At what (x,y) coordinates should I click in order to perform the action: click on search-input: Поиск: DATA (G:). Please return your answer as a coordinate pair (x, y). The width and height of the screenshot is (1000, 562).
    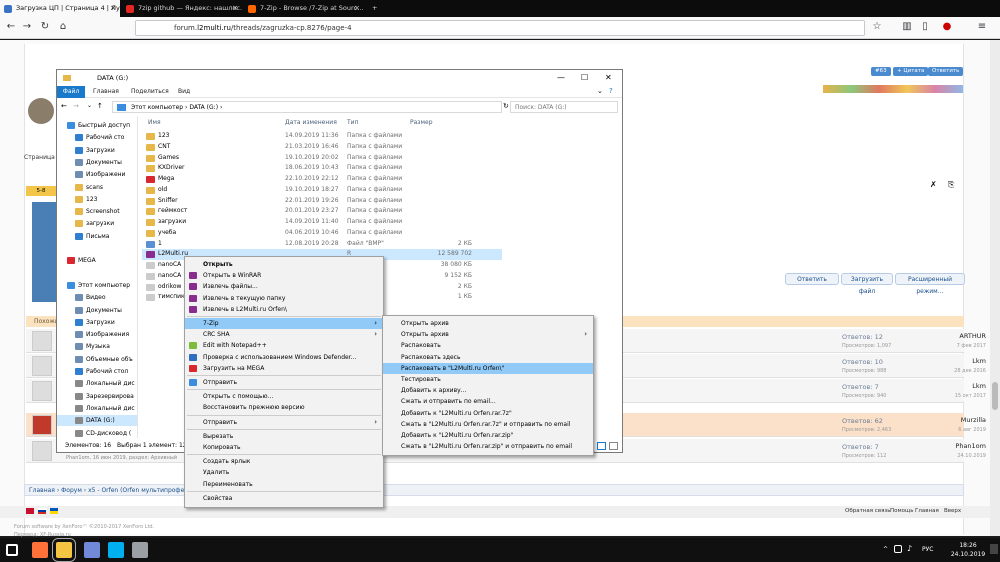
    Looking at the image, I should click on (564, 107).